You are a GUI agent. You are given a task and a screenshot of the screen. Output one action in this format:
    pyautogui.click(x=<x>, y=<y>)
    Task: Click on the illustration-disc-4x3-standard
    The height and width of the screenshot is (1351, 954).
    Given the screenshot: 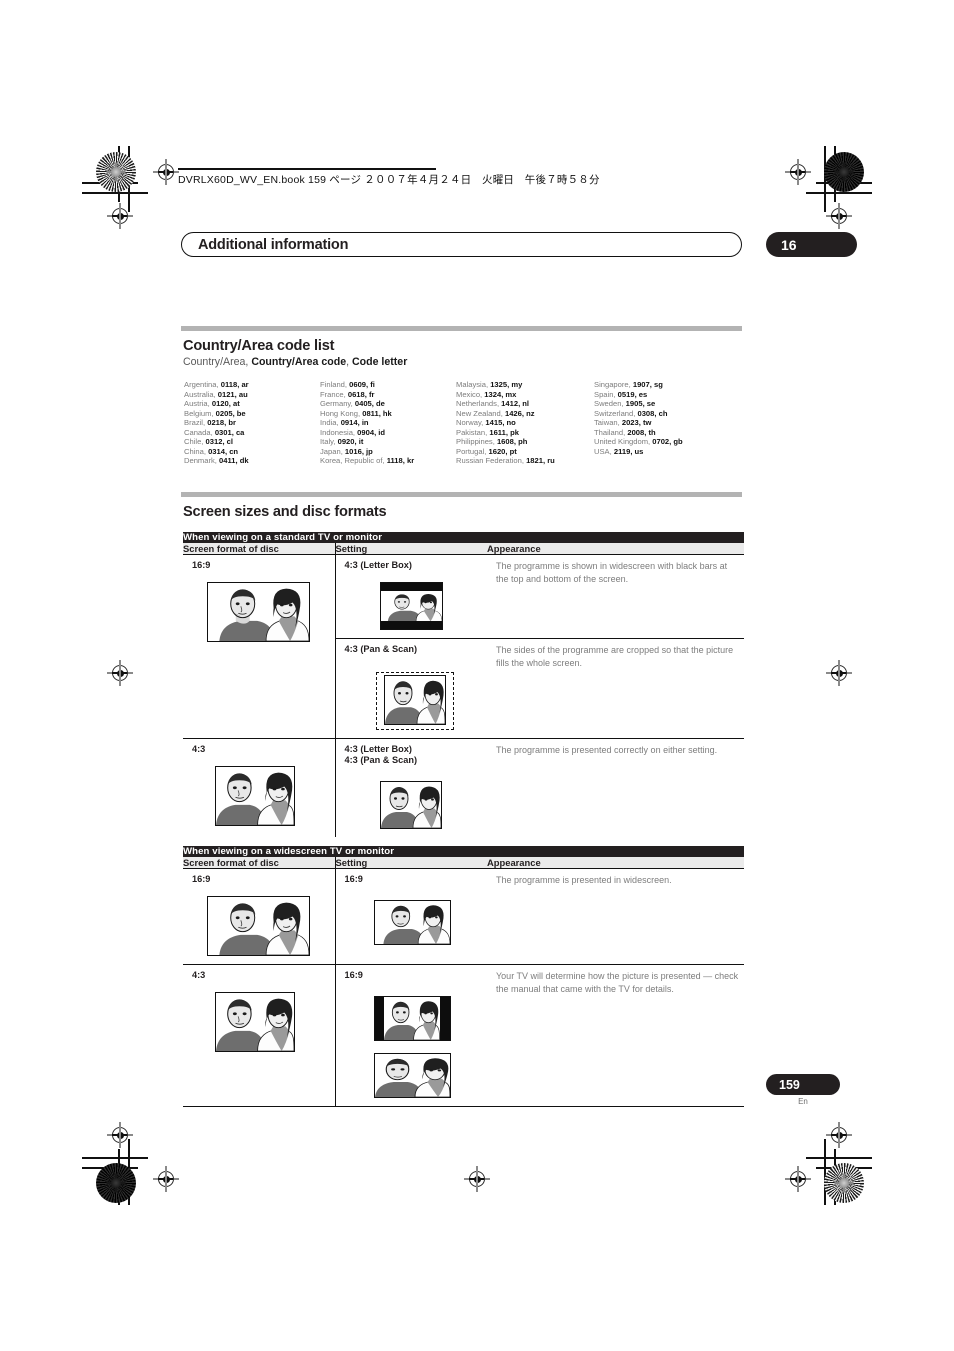 What is the action you would take?
    pyautogui.click(x=259, y=797)
    